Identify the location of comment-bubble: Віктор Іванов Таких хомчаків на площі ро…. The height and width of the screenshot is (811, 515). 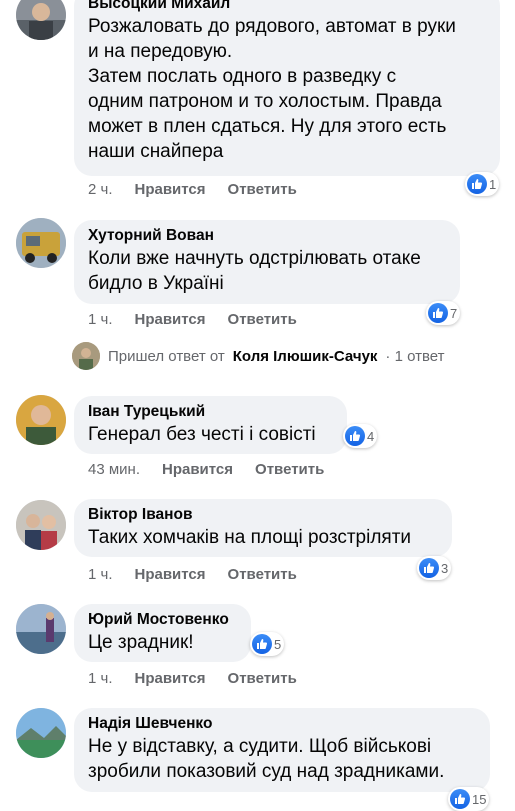
(263, 528).